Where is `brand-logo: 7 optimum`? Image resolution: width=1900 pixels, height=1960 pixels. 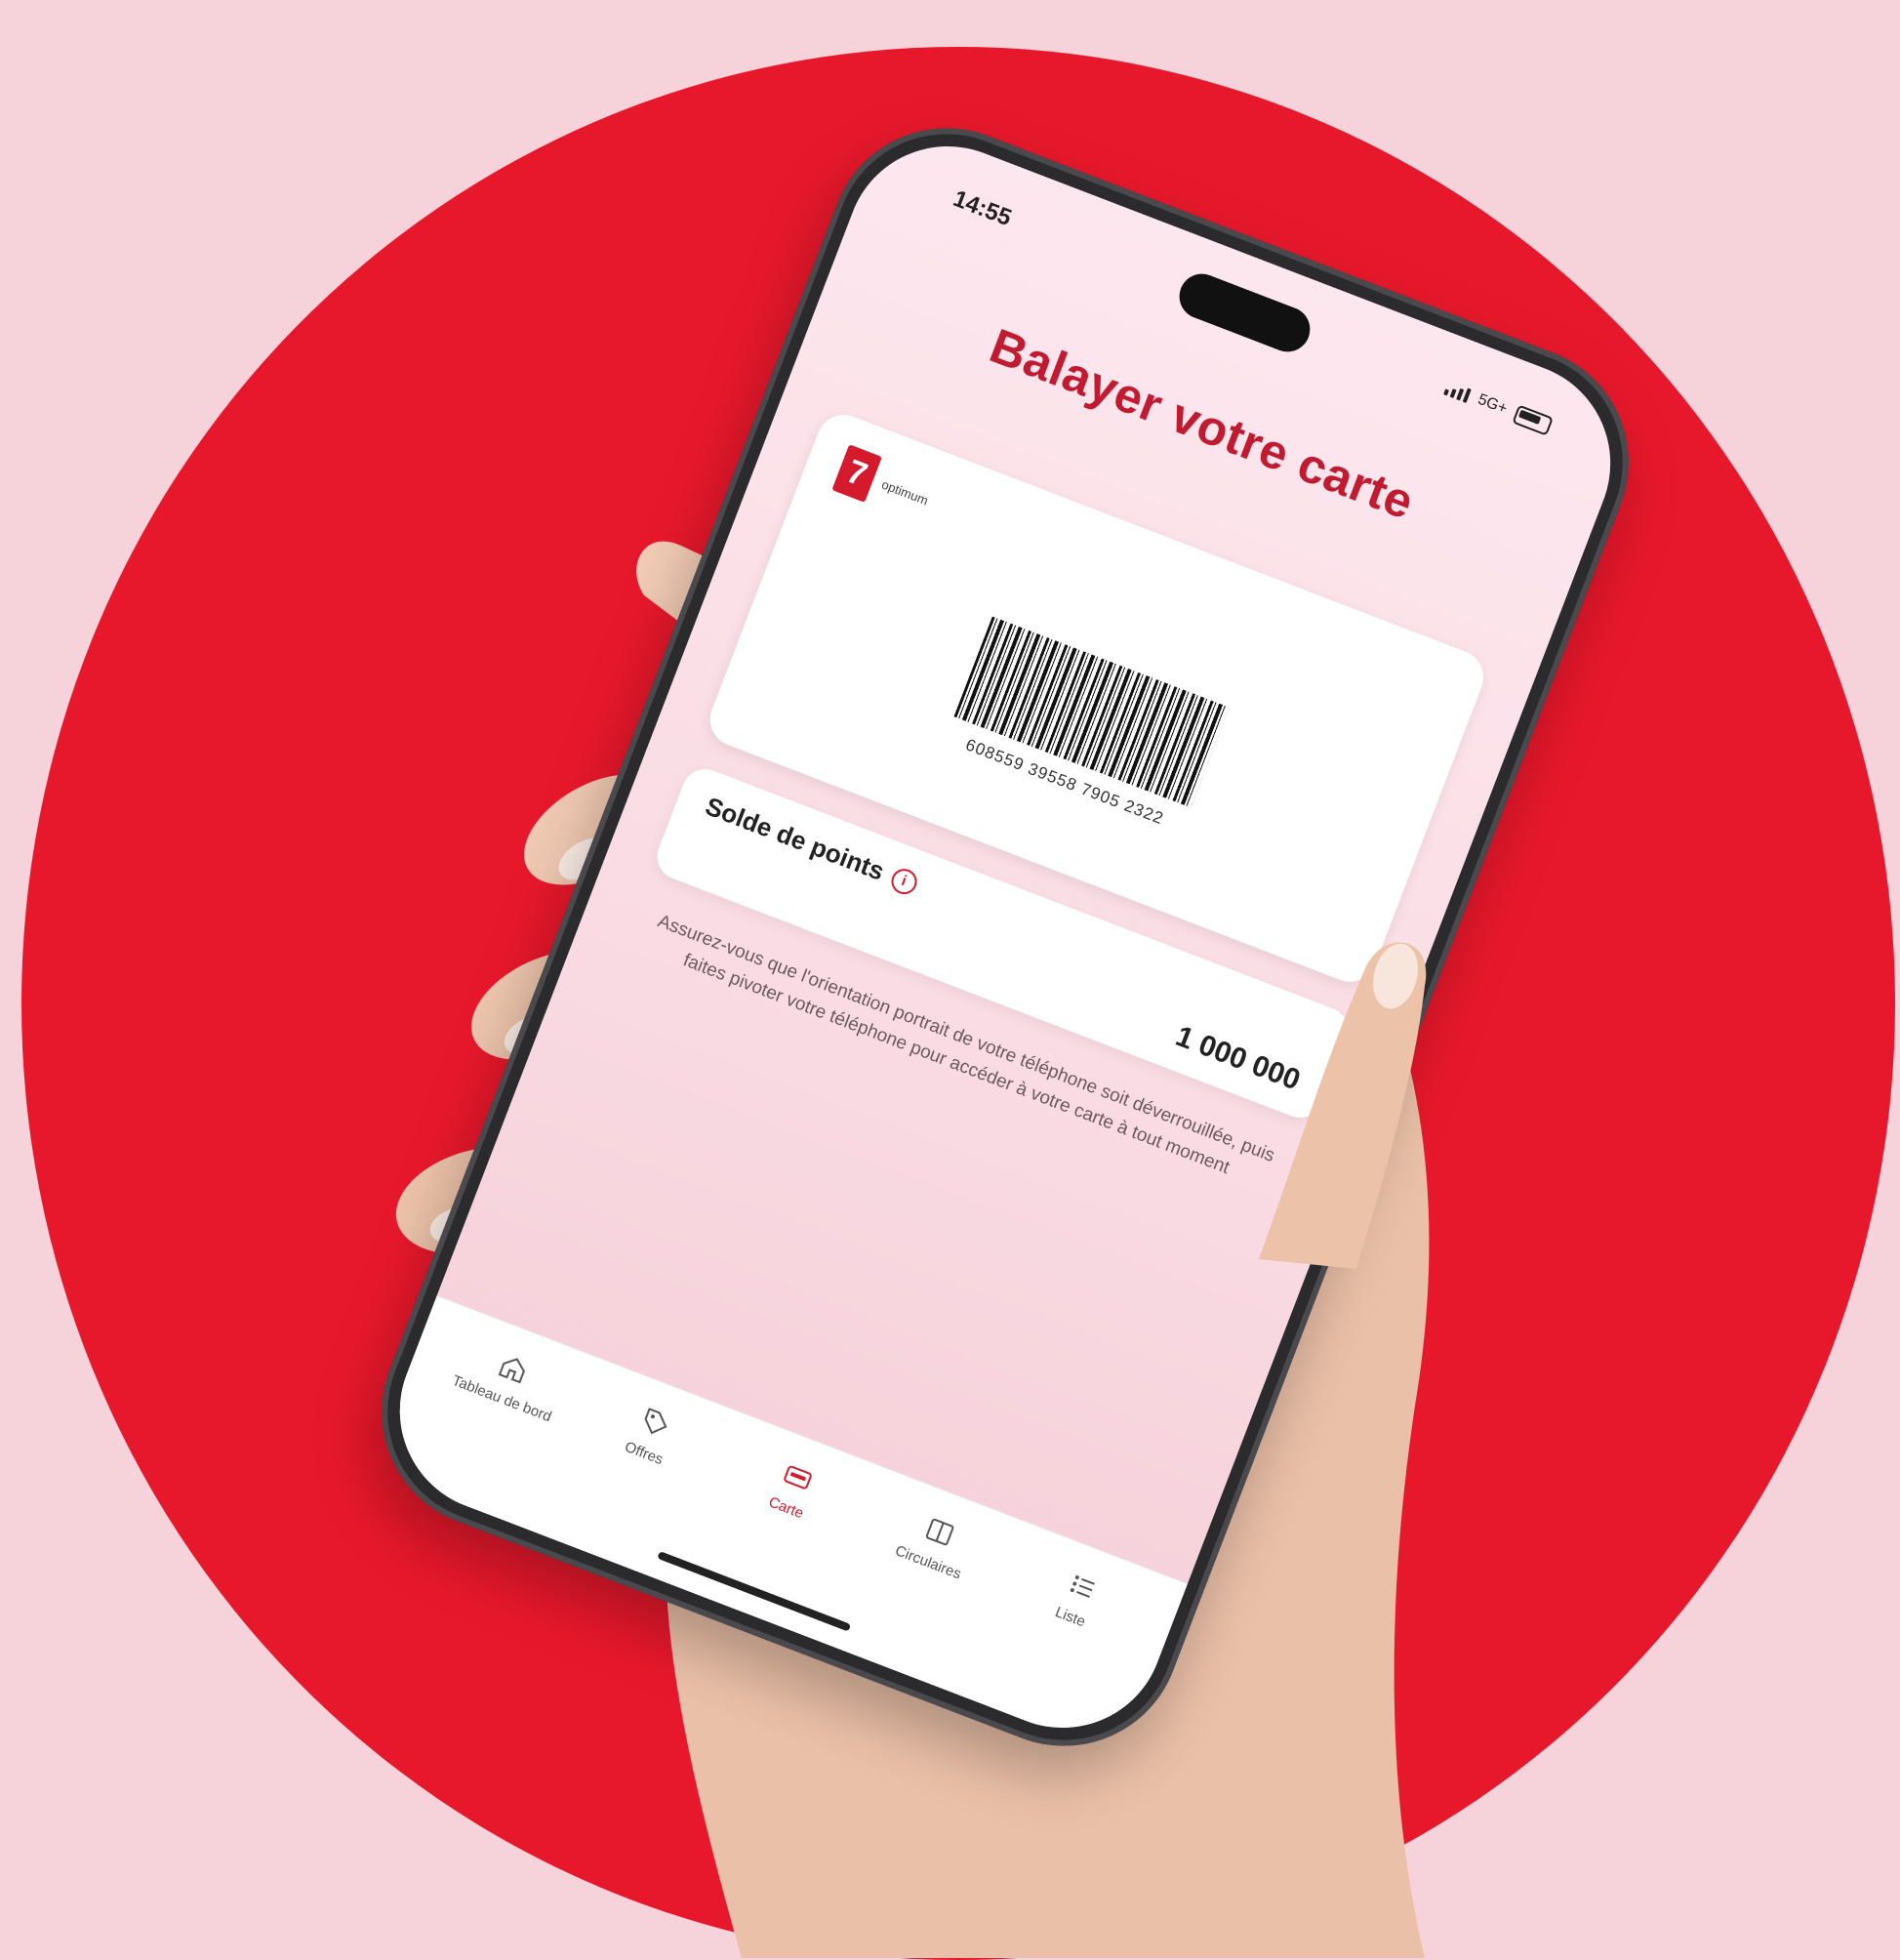 brand-logo: 7 optimum is located at coordinates (883, 484).